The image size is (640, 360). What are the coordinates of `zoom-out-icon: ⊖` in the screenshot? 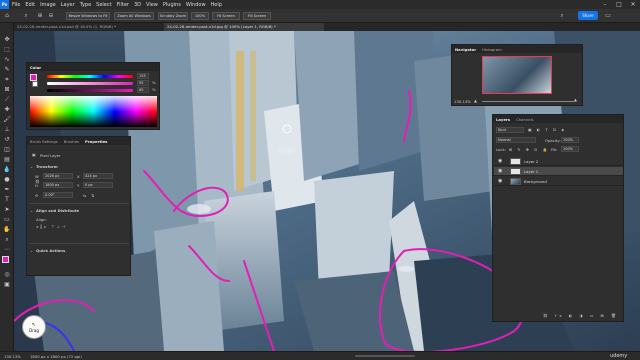 It's located at (51, 16).